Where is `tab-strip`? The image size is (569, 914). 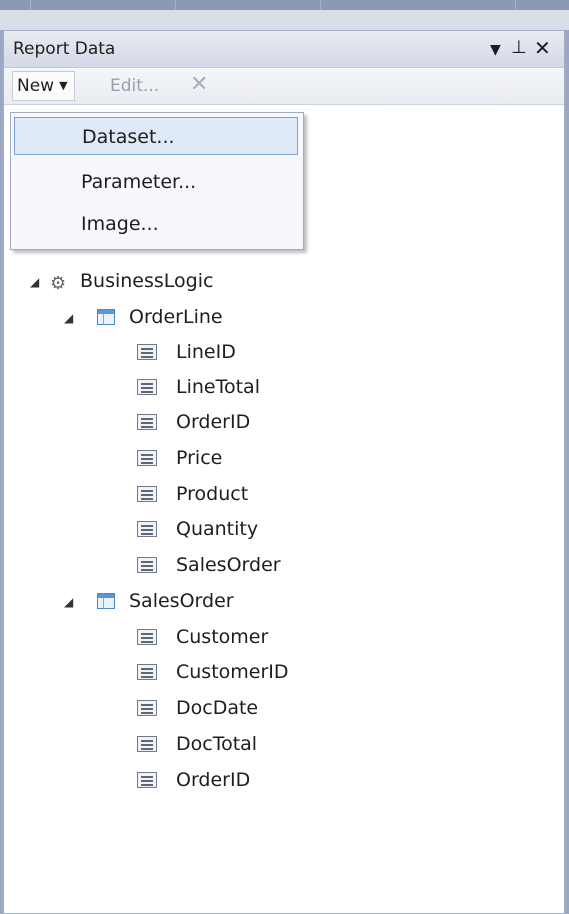 tab-strip is located at coordinates (284, 5).